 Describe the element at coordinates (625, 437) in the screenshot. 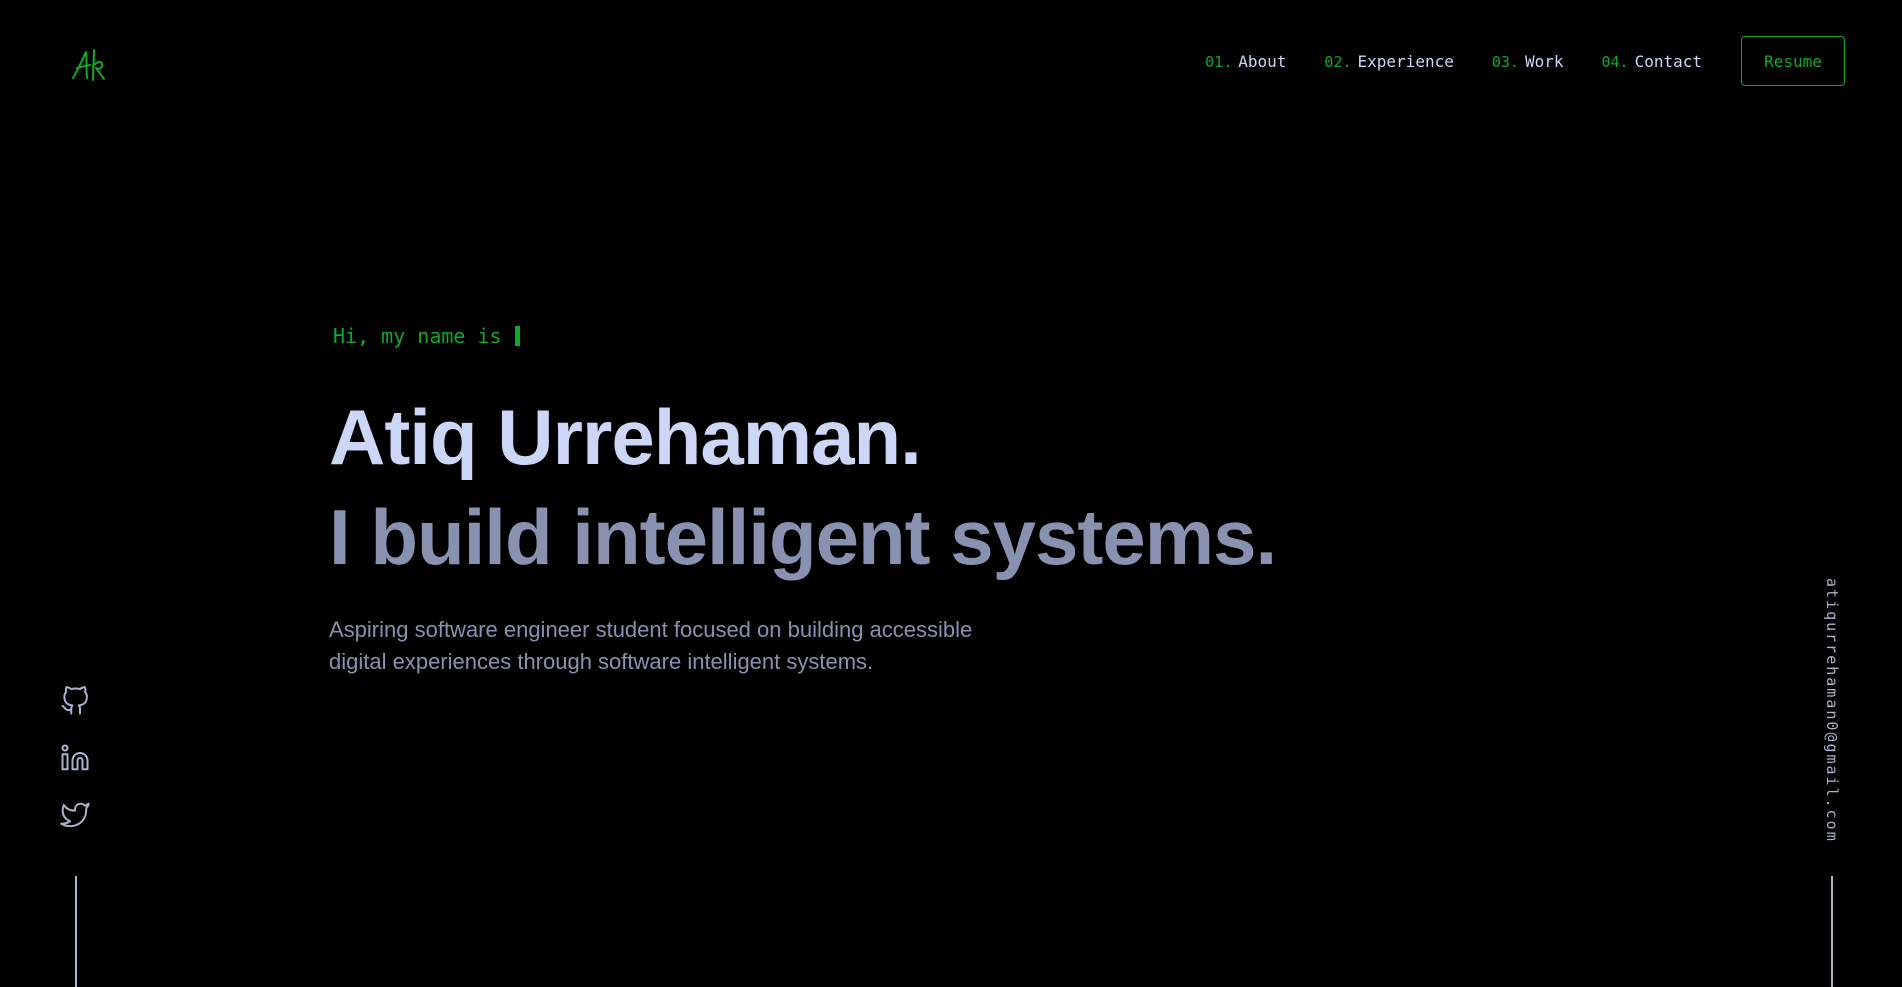

I see `hero-name: Atiq Urrehaman.` at that location.